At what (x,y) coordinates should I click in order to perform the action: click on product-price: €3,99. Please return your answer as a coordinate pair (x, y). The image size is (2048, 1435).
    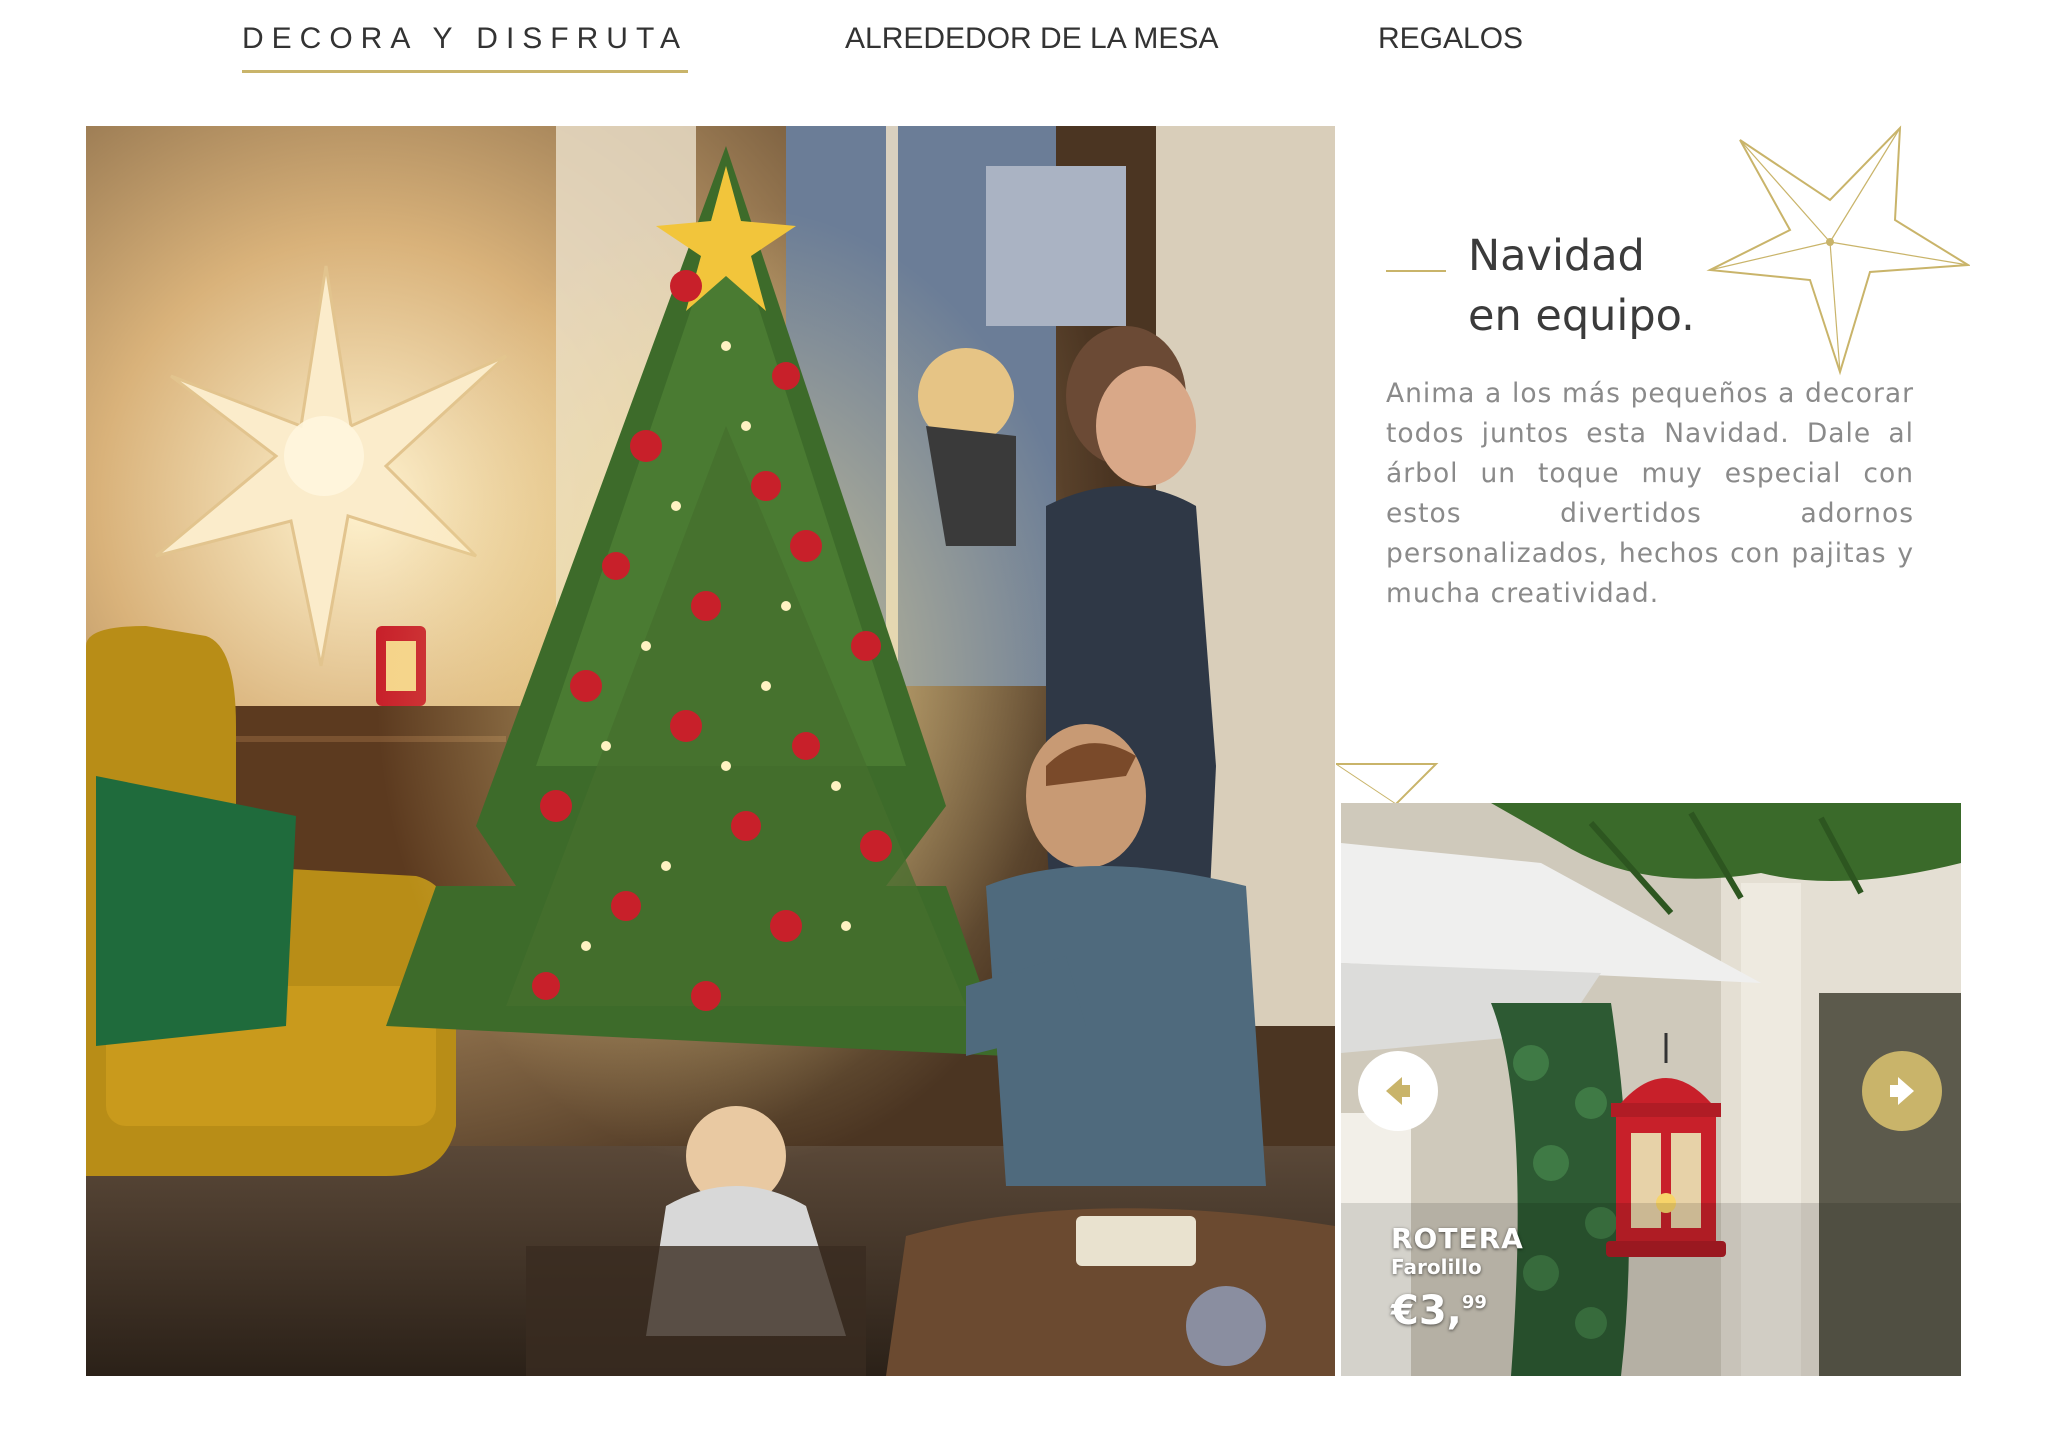
    Looking at the image, I should click on (1457, 1307).